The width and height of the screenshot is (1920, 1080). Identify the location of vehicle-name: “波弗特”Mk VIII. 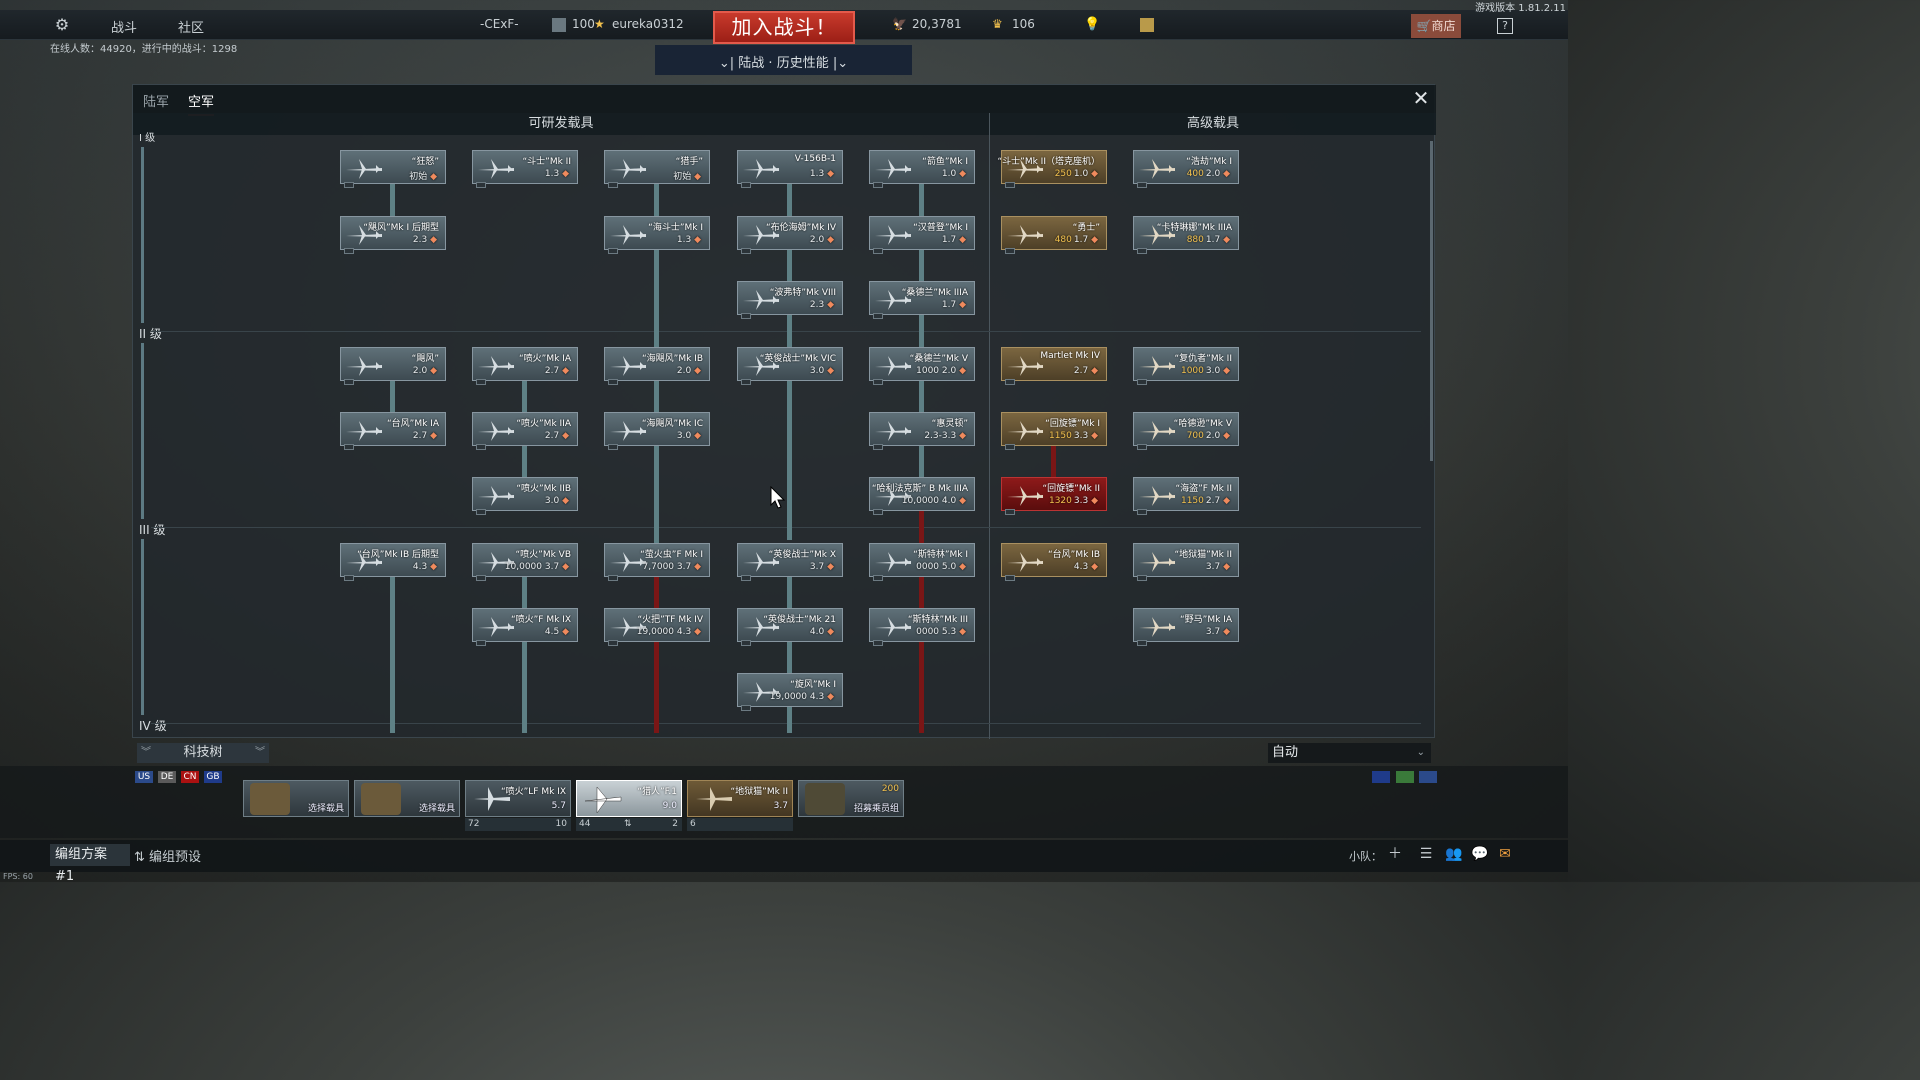
(802, 293).